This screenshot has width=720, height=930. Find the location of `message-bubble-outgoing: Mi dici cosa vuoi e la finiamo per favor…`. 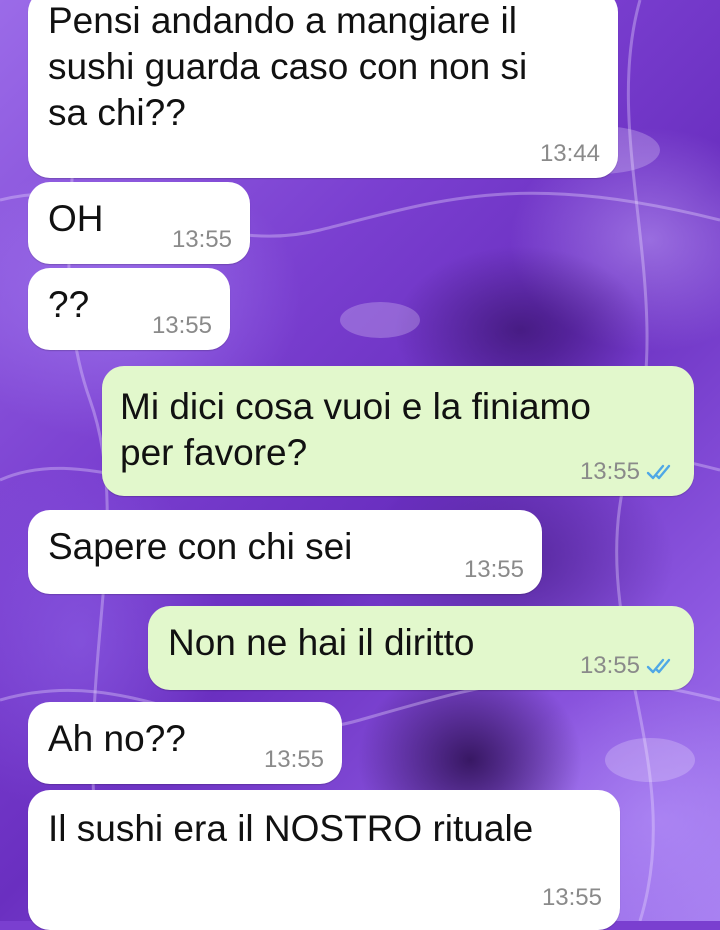

message-bubble-outgoing: Mi dici cosa vuoi e la finiamo per favor… is located at coordinates (398, 431).